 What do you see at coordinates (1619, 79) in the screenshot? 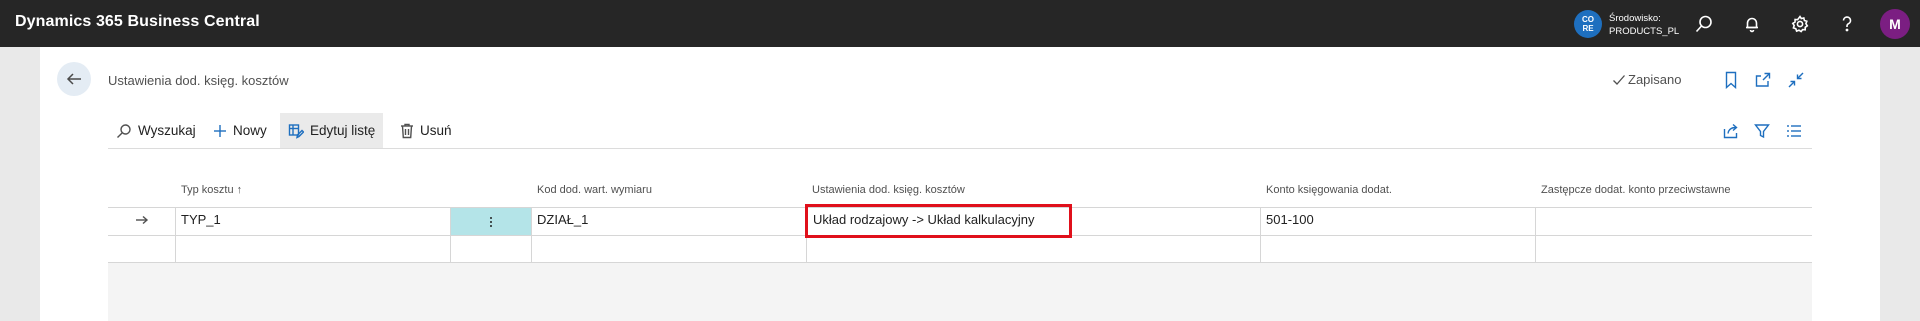
I see `checkmark-icon` at bounding box center [1619, 79].